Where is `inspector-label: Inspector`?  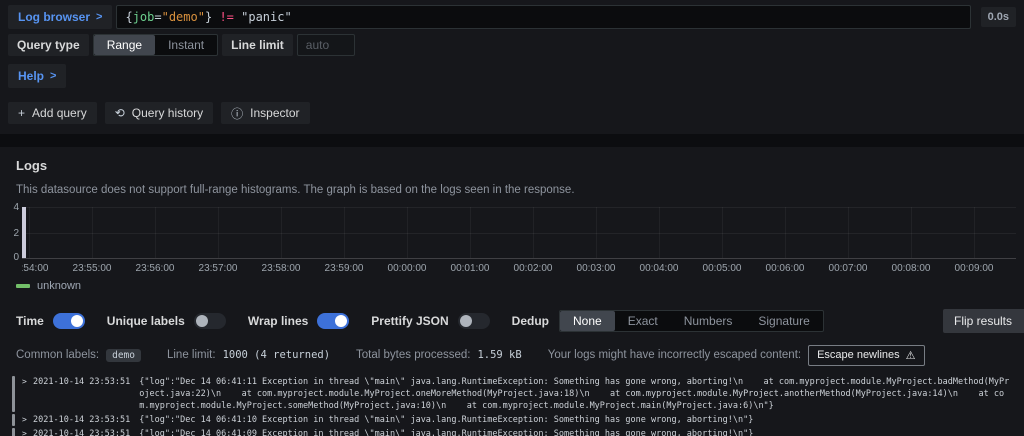
inspector-label: Inspector is located at coordinates (275, 113).